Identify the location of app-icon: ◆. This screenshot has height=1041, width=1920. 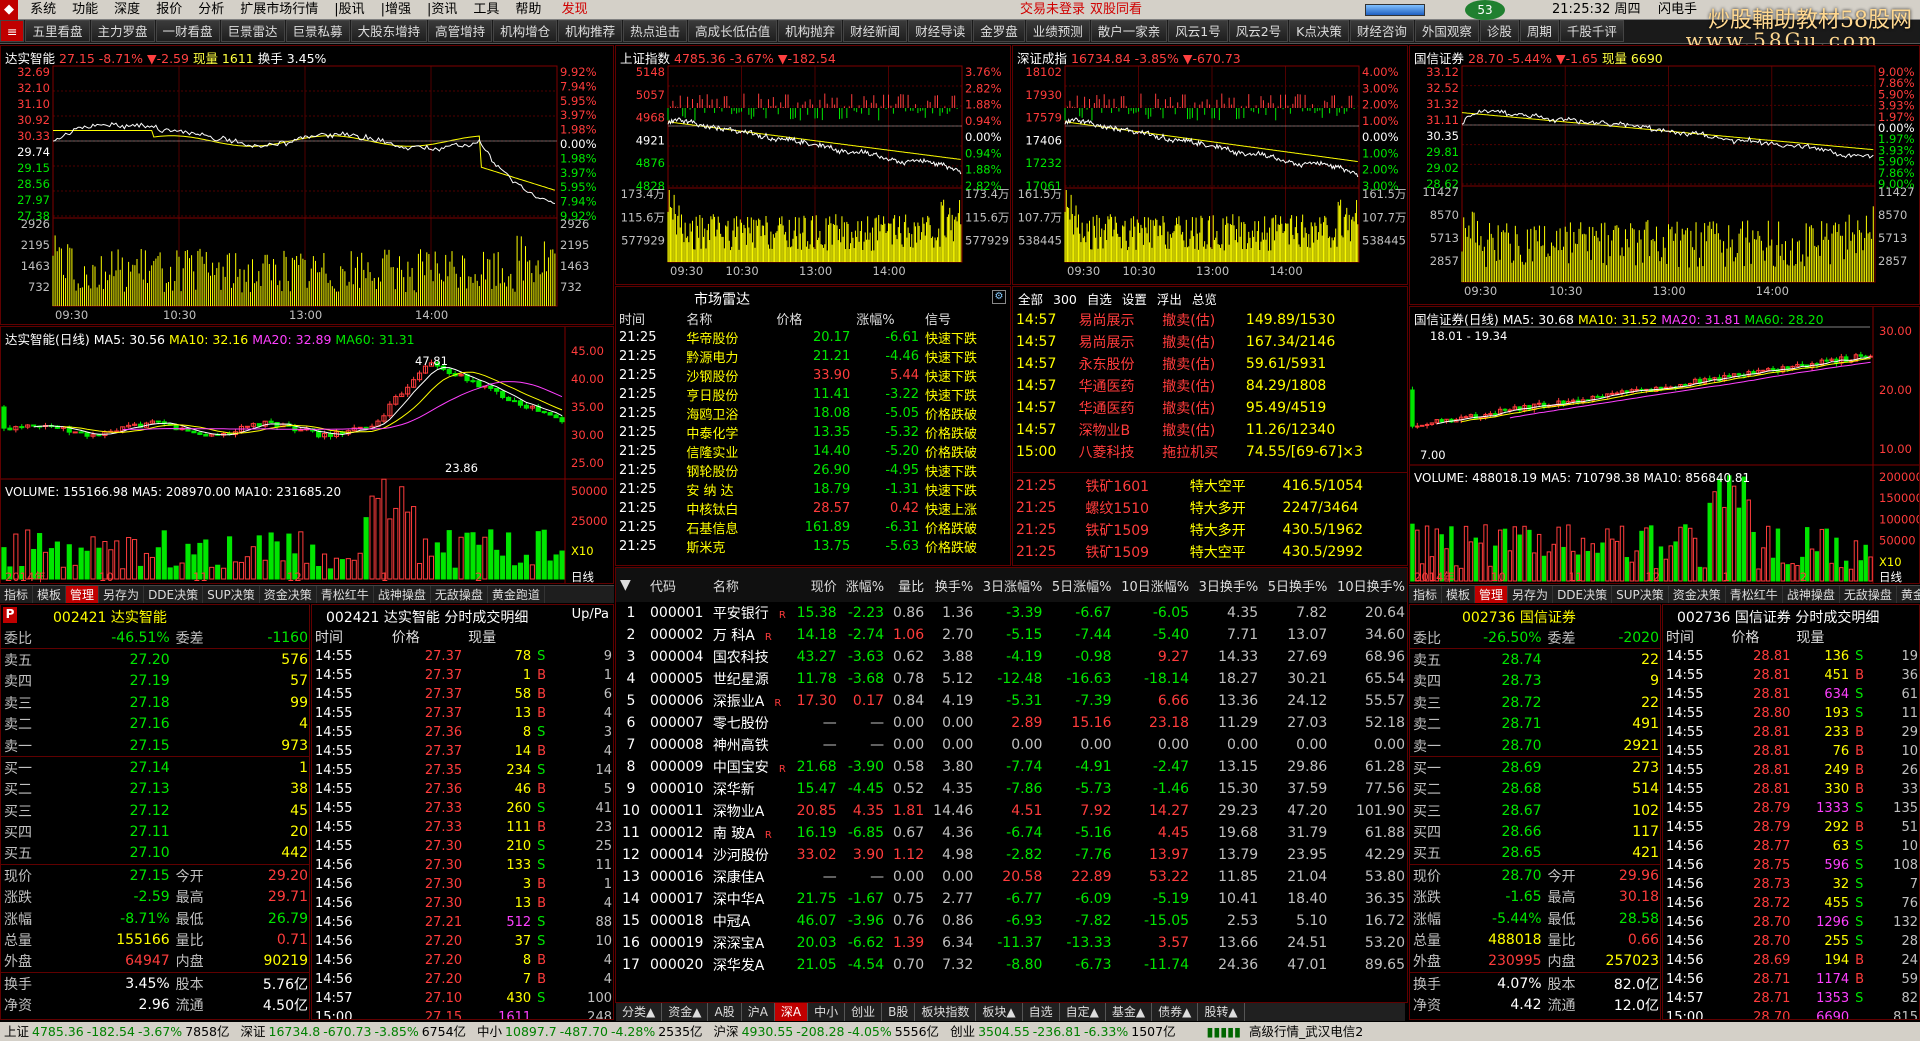
(9, 10).